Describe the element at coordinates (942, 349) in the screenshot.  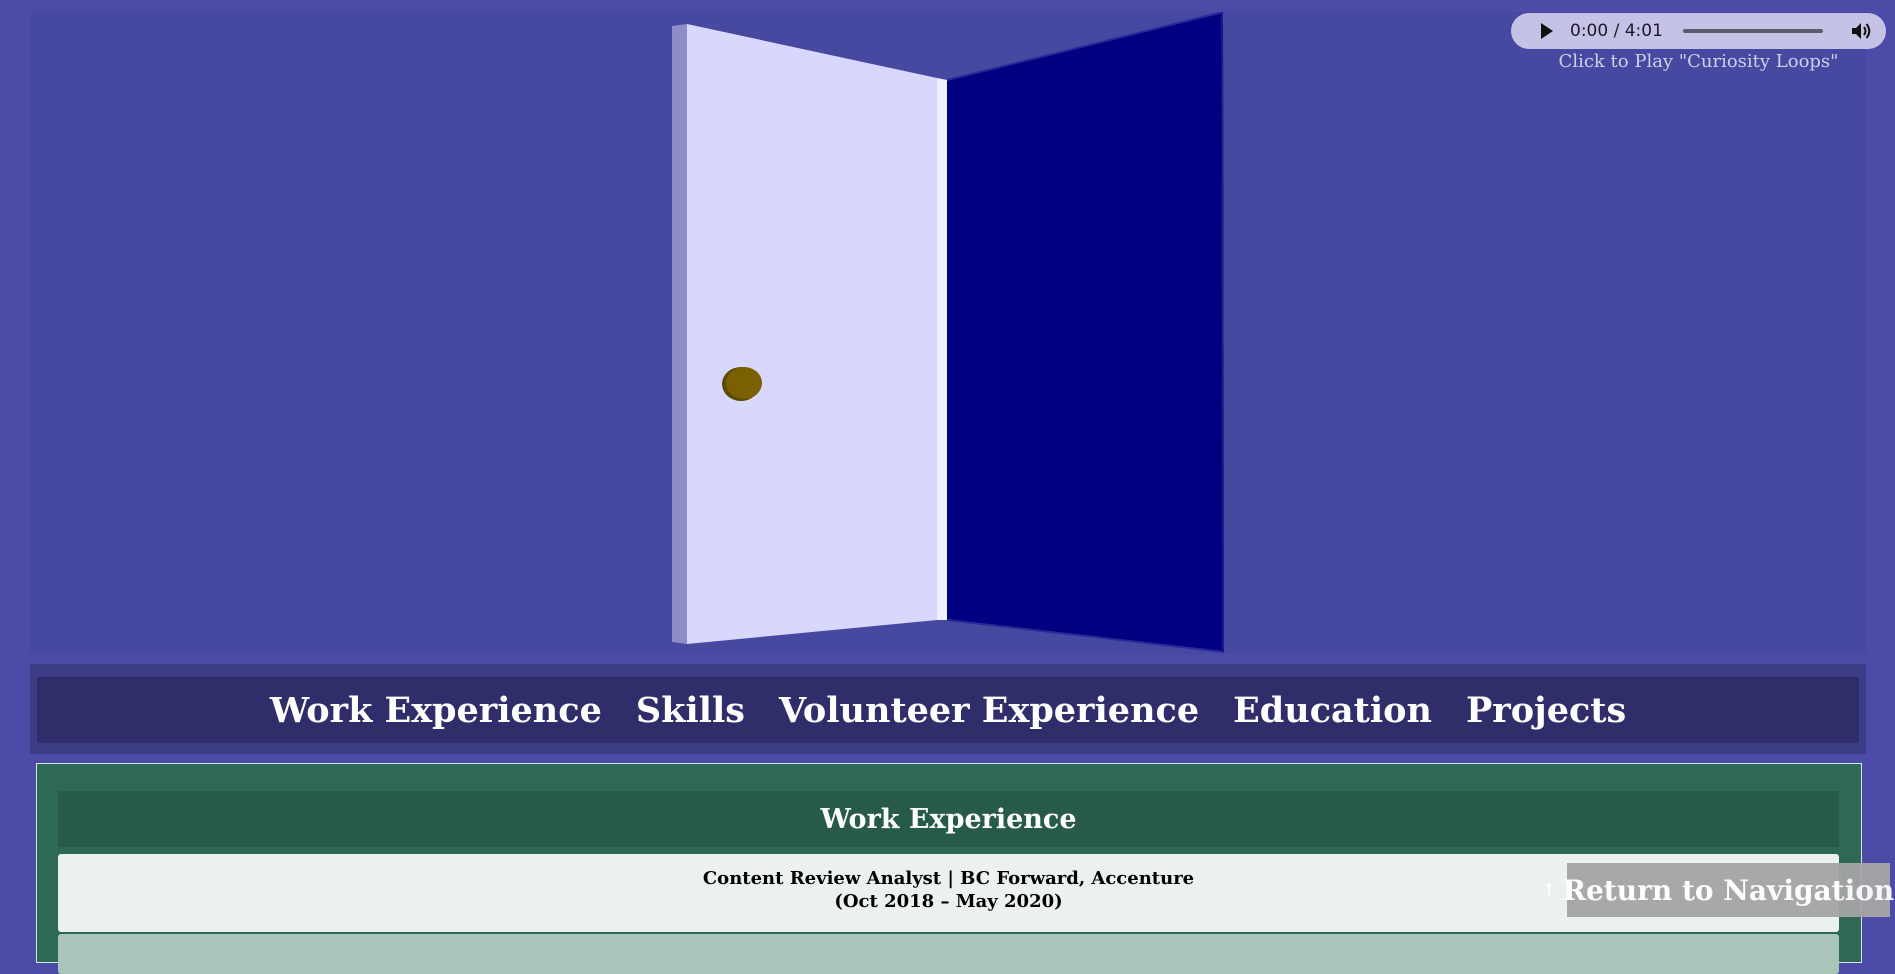
I see `door-frame` at that location.